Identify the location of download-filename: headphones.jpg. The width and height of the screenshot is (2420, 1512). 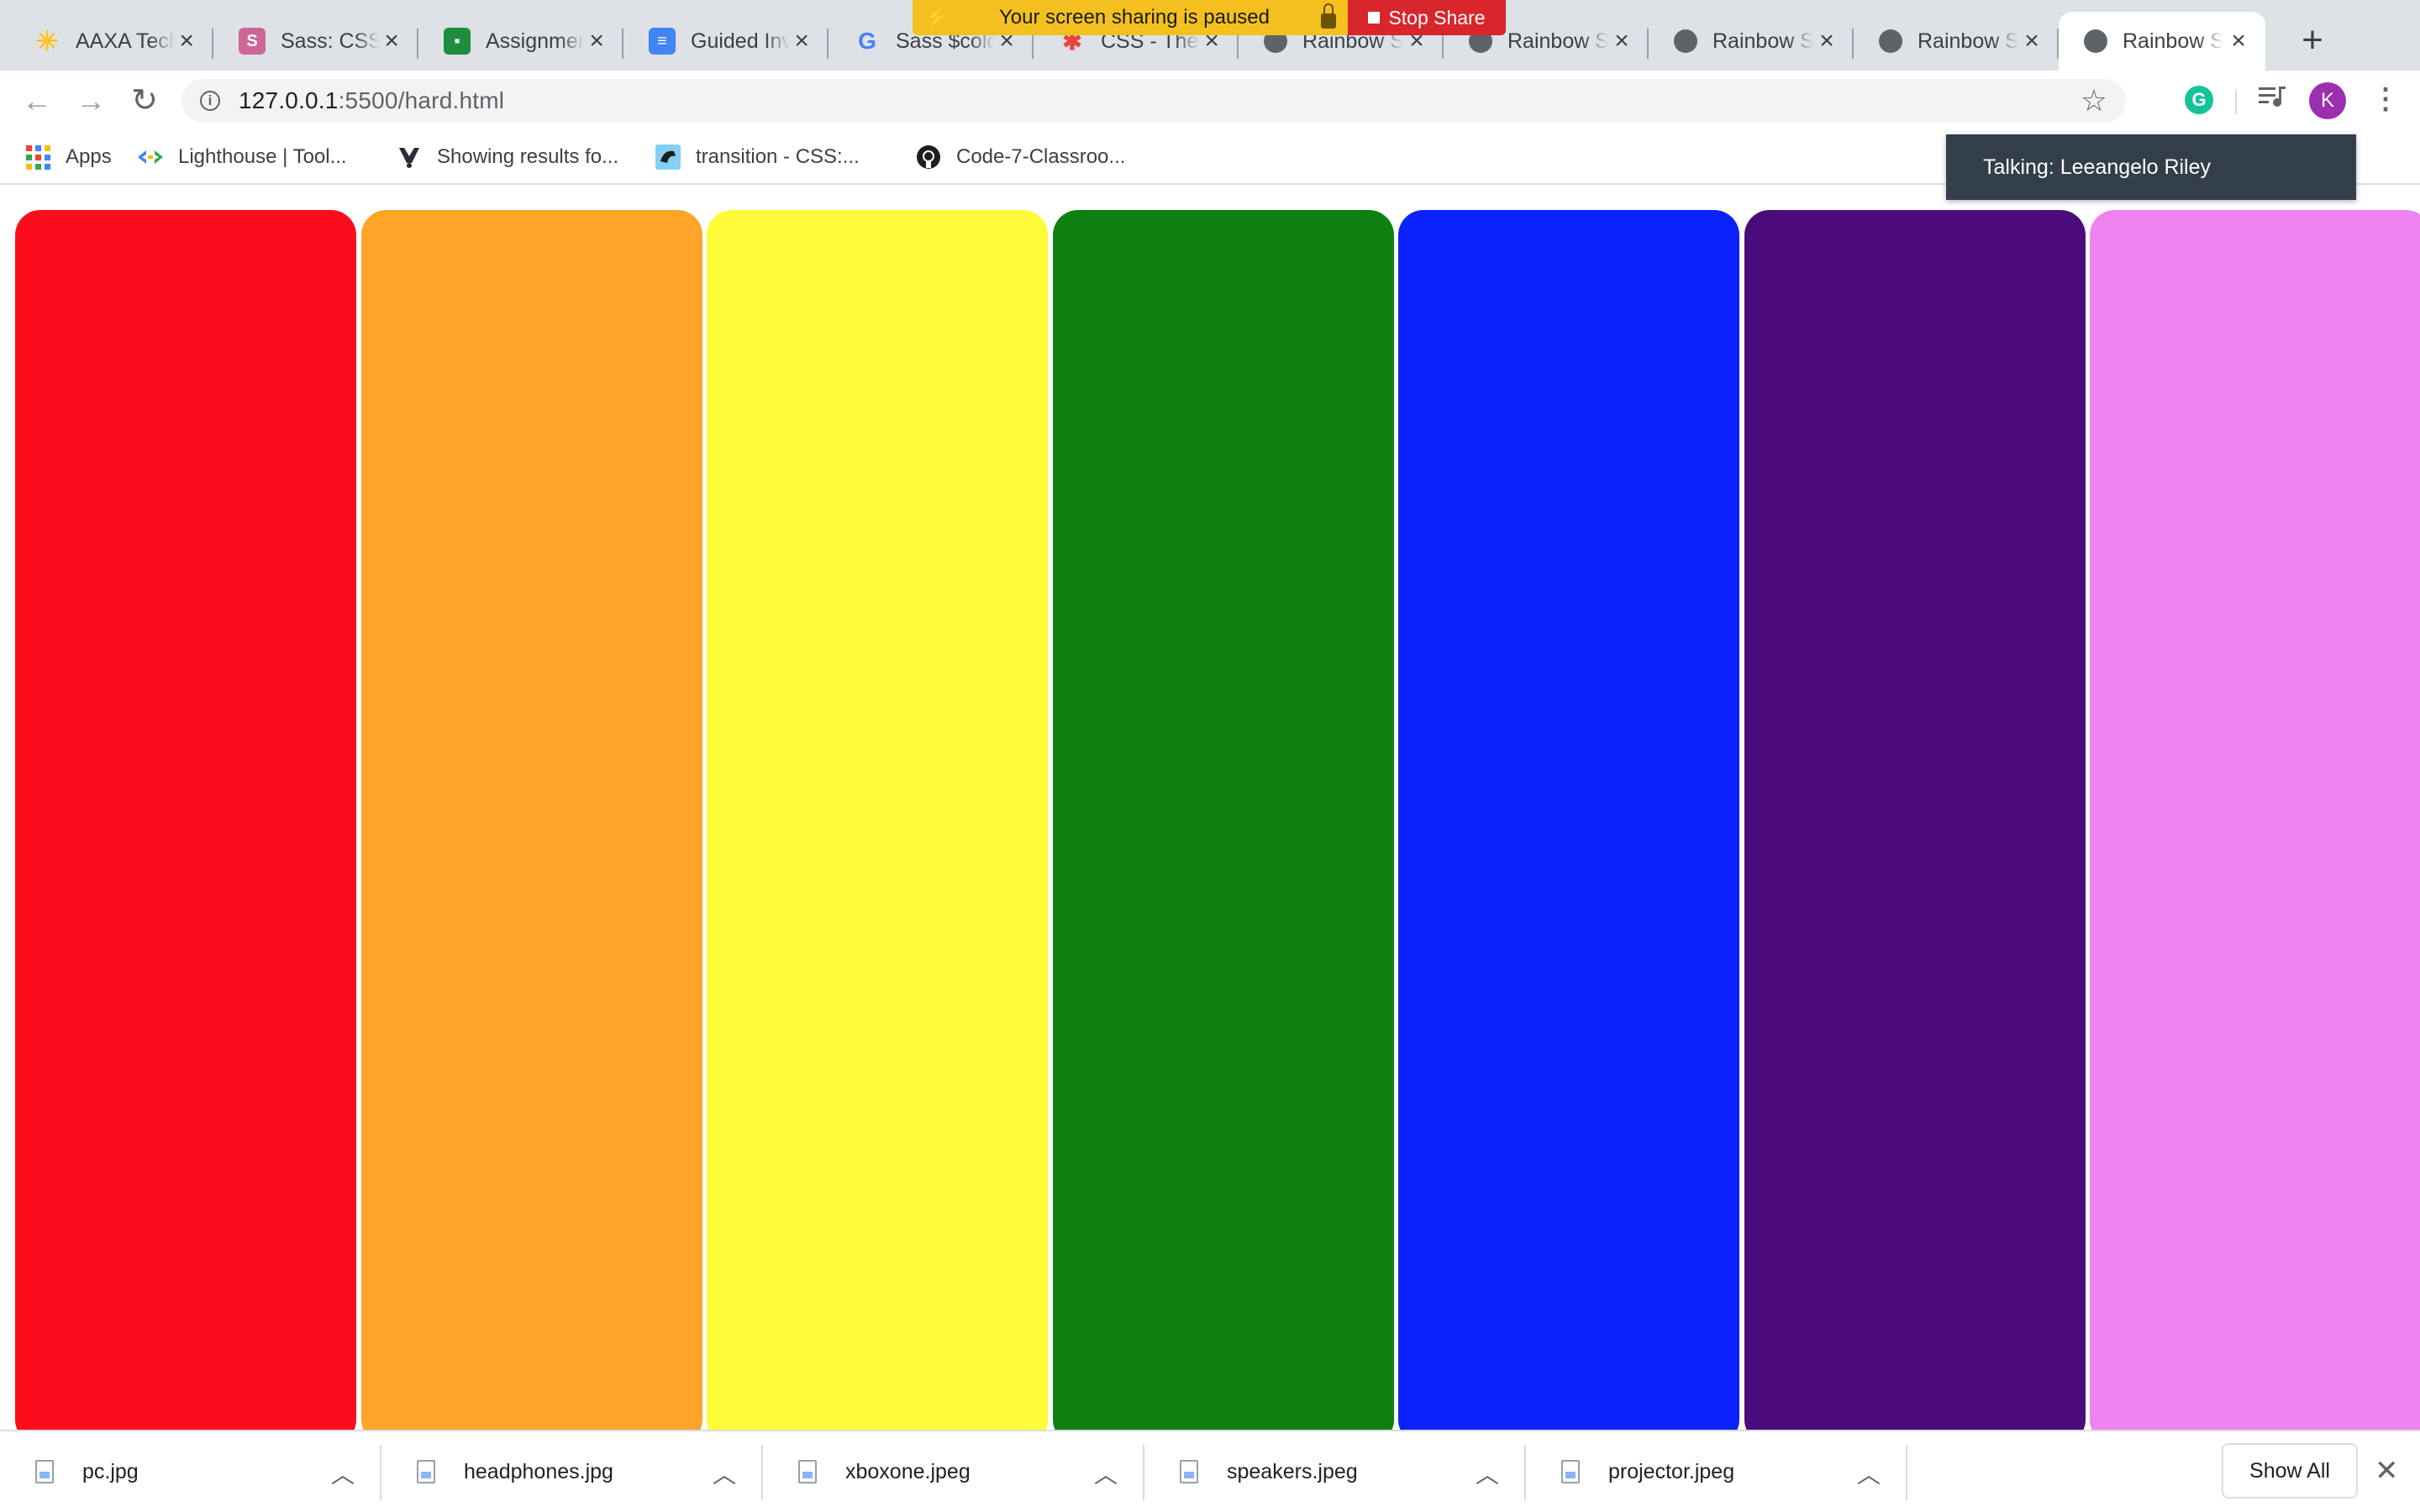
(538, 1471).